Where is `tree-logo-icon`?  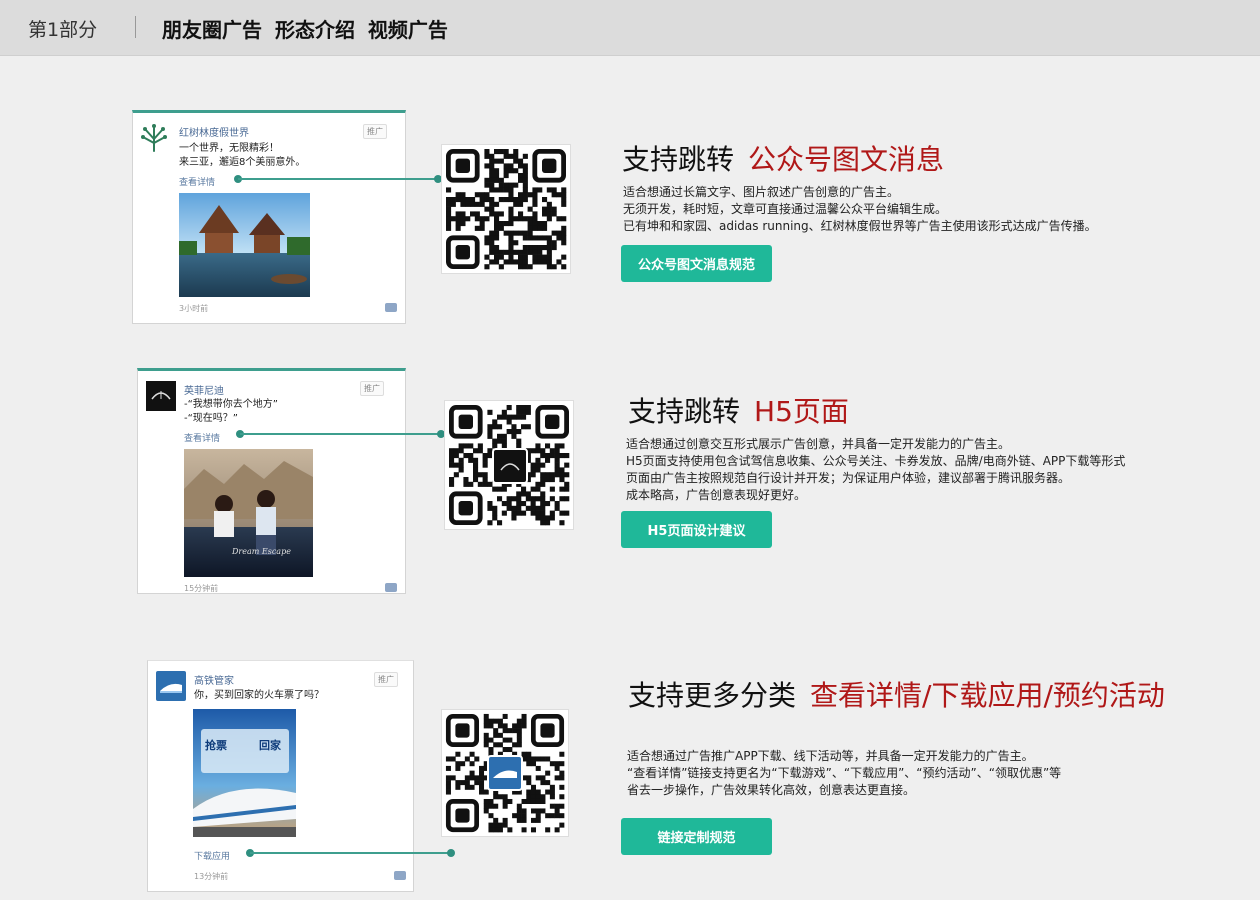 tree-logo-icon is located at coordinates (154, 138).